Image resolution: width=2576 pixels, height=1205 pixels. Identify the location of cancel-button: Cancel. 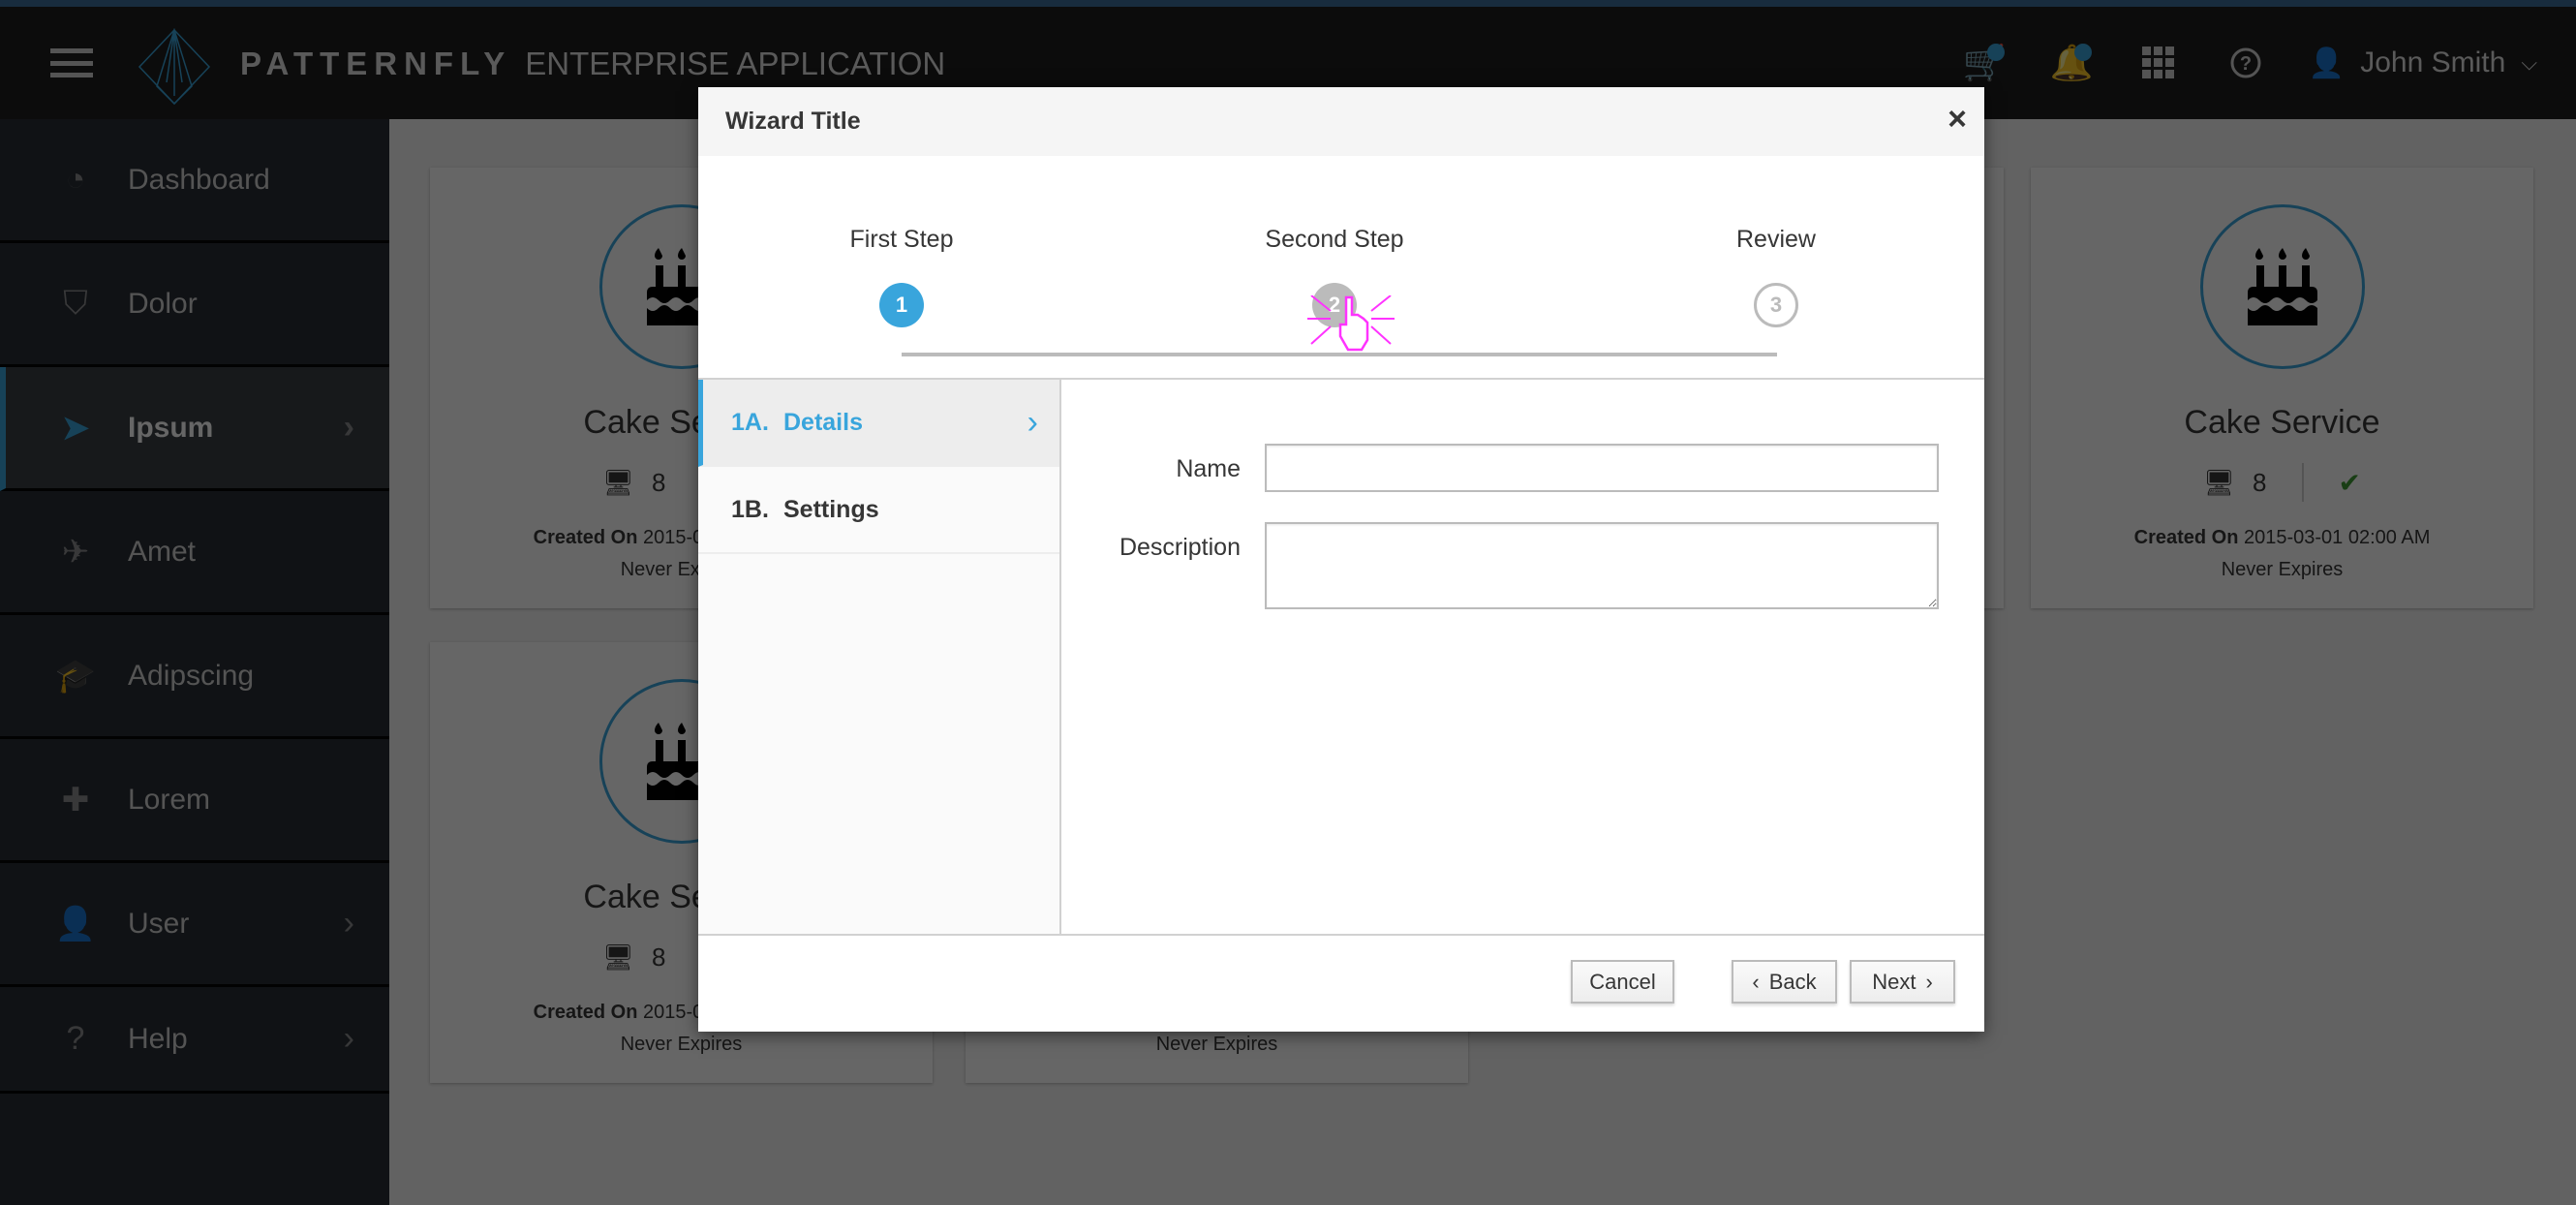
(1622, 982).